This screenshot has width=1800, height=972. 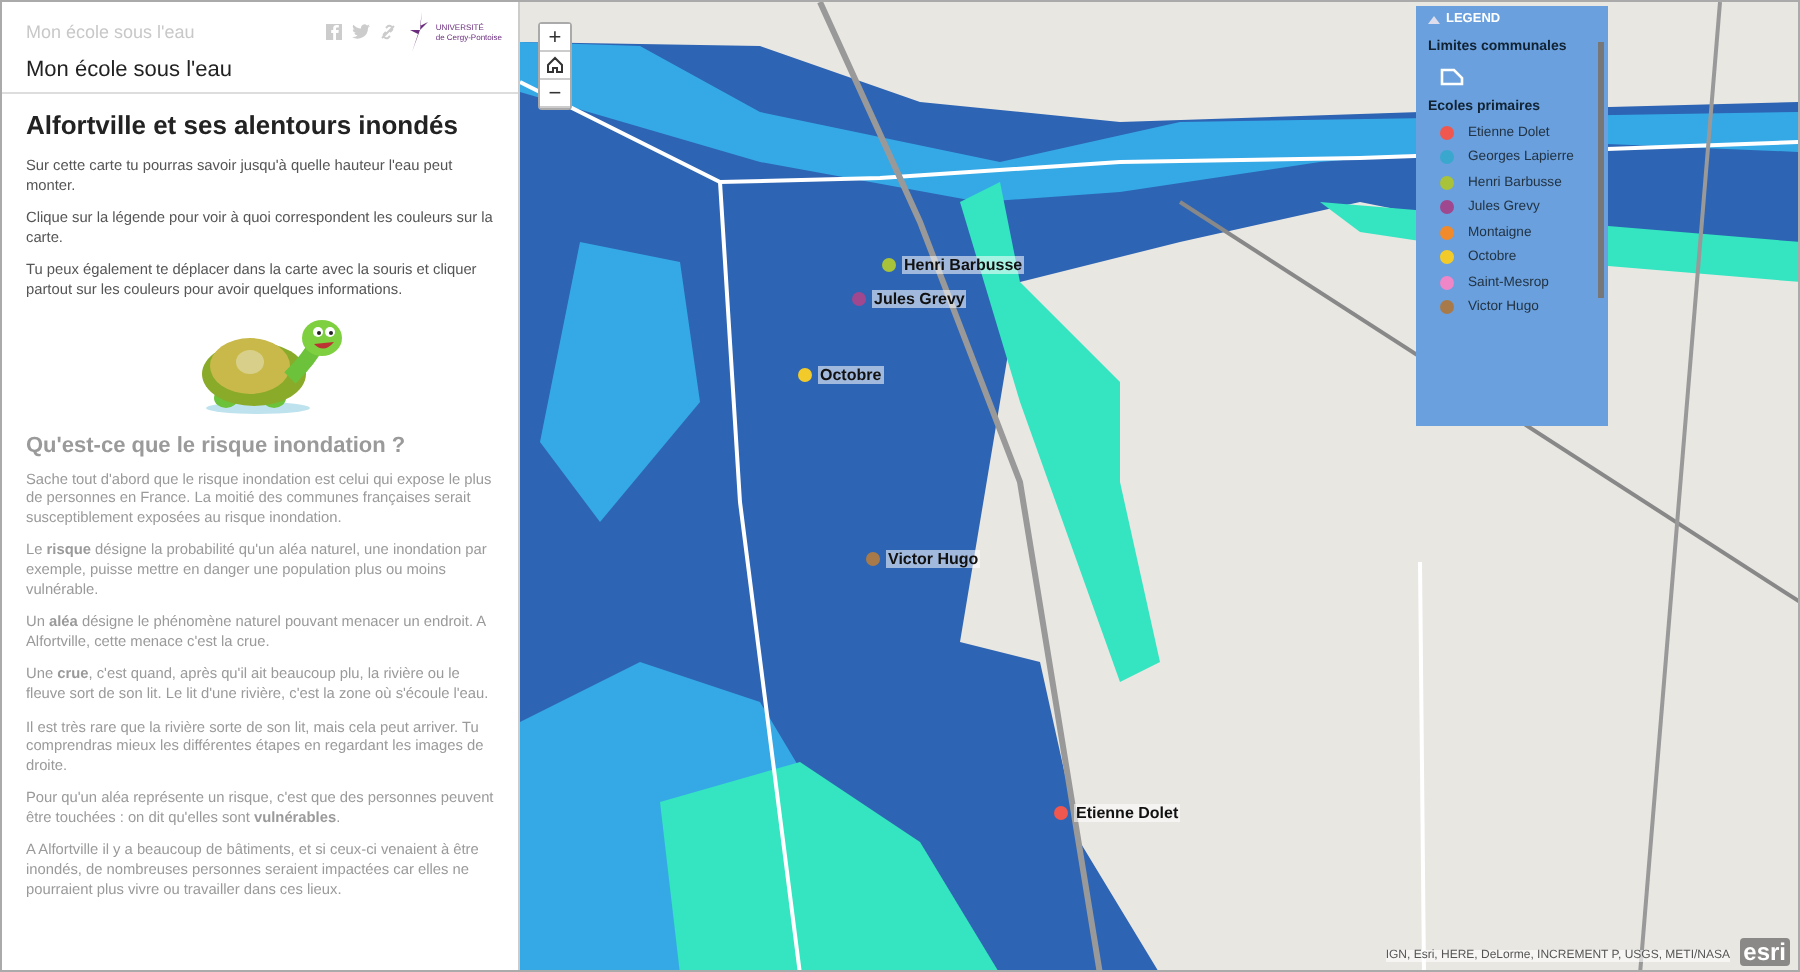 I want to click on section-heading: Qu'est-ce que le risque inondation ?, so click(x=217, y=445).